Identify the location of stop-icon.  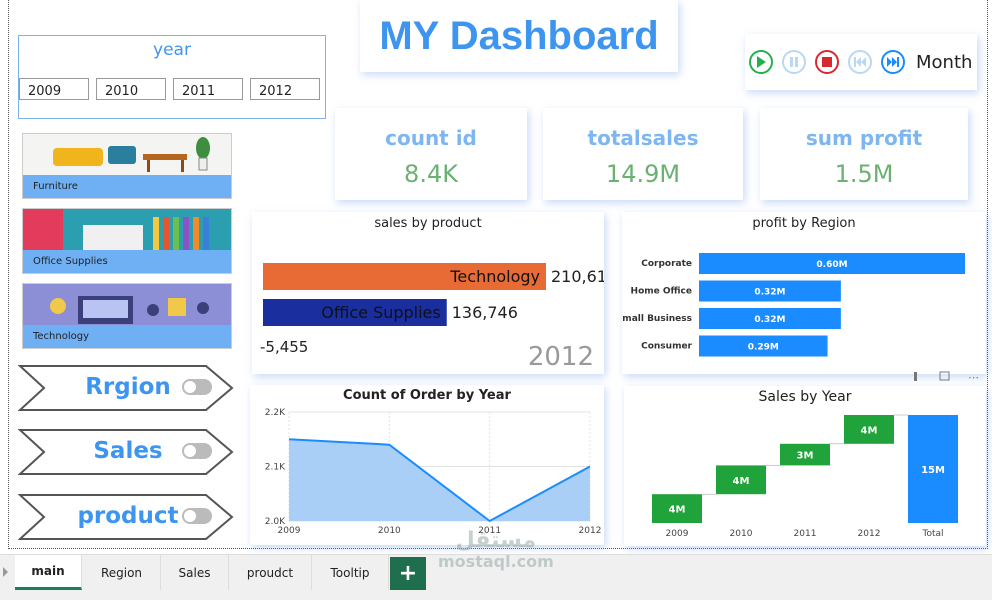
(827, 62).